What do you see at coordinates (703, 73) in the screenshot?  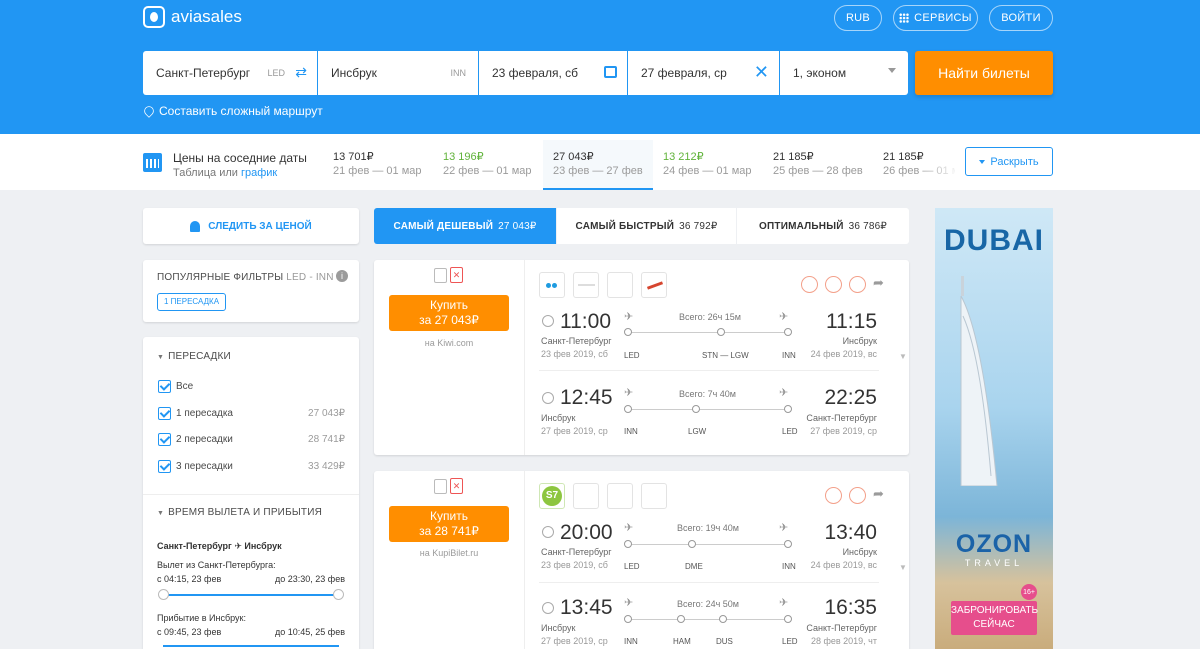 I see `return-date-field: 27 февраля, ср ✕` at bounding box center [703, 73].